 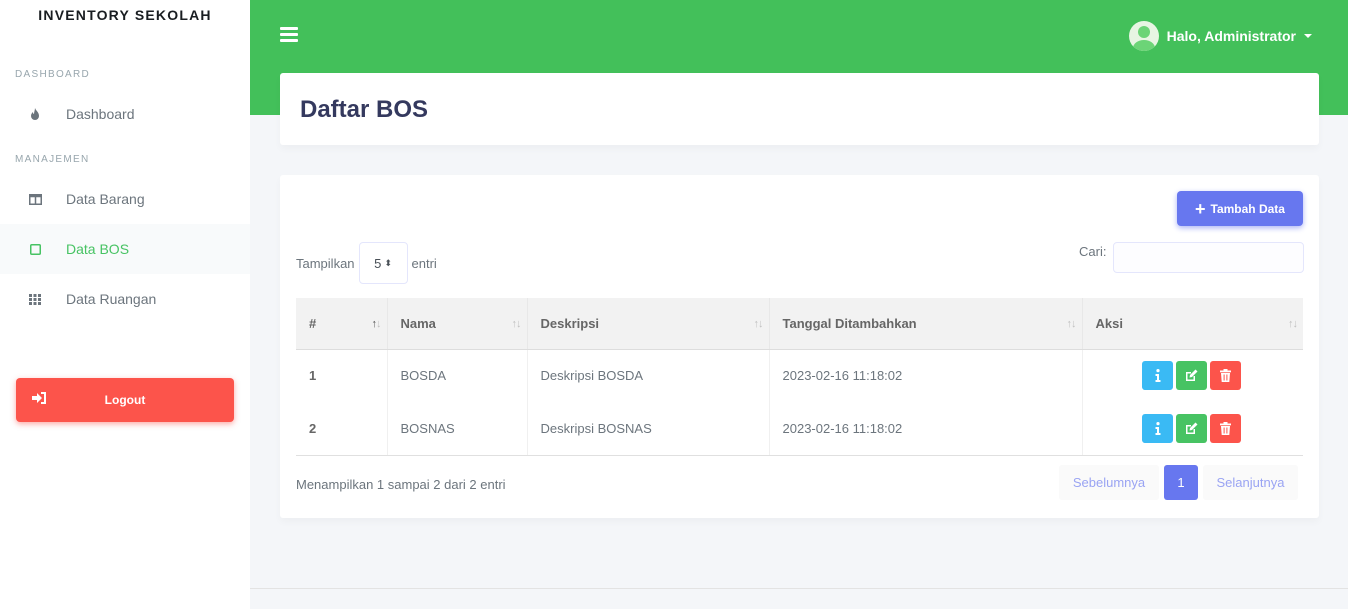 What do you see at coordinates (53, 74) in the screenshot?
I see `menu-header-dashboard: DASHBOARD` at bounding box center [53, 74].